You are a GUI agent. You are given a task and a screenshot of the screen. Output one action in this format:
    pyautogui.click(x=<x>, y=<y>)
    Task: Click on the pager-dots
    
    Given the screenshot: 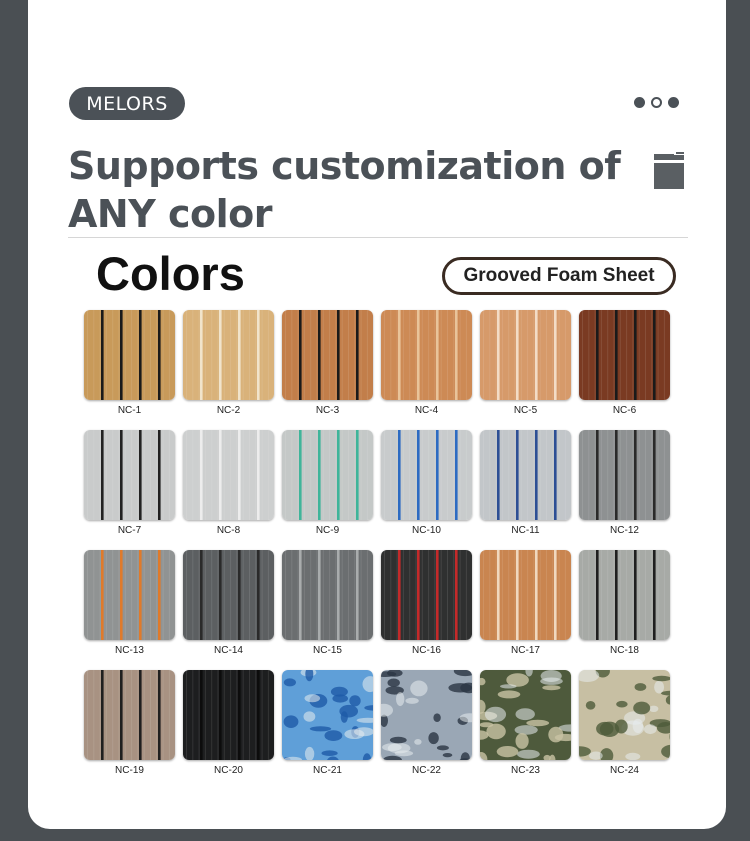 What is the action you would take?
    pyautogui.click(x=656, y=102)
    